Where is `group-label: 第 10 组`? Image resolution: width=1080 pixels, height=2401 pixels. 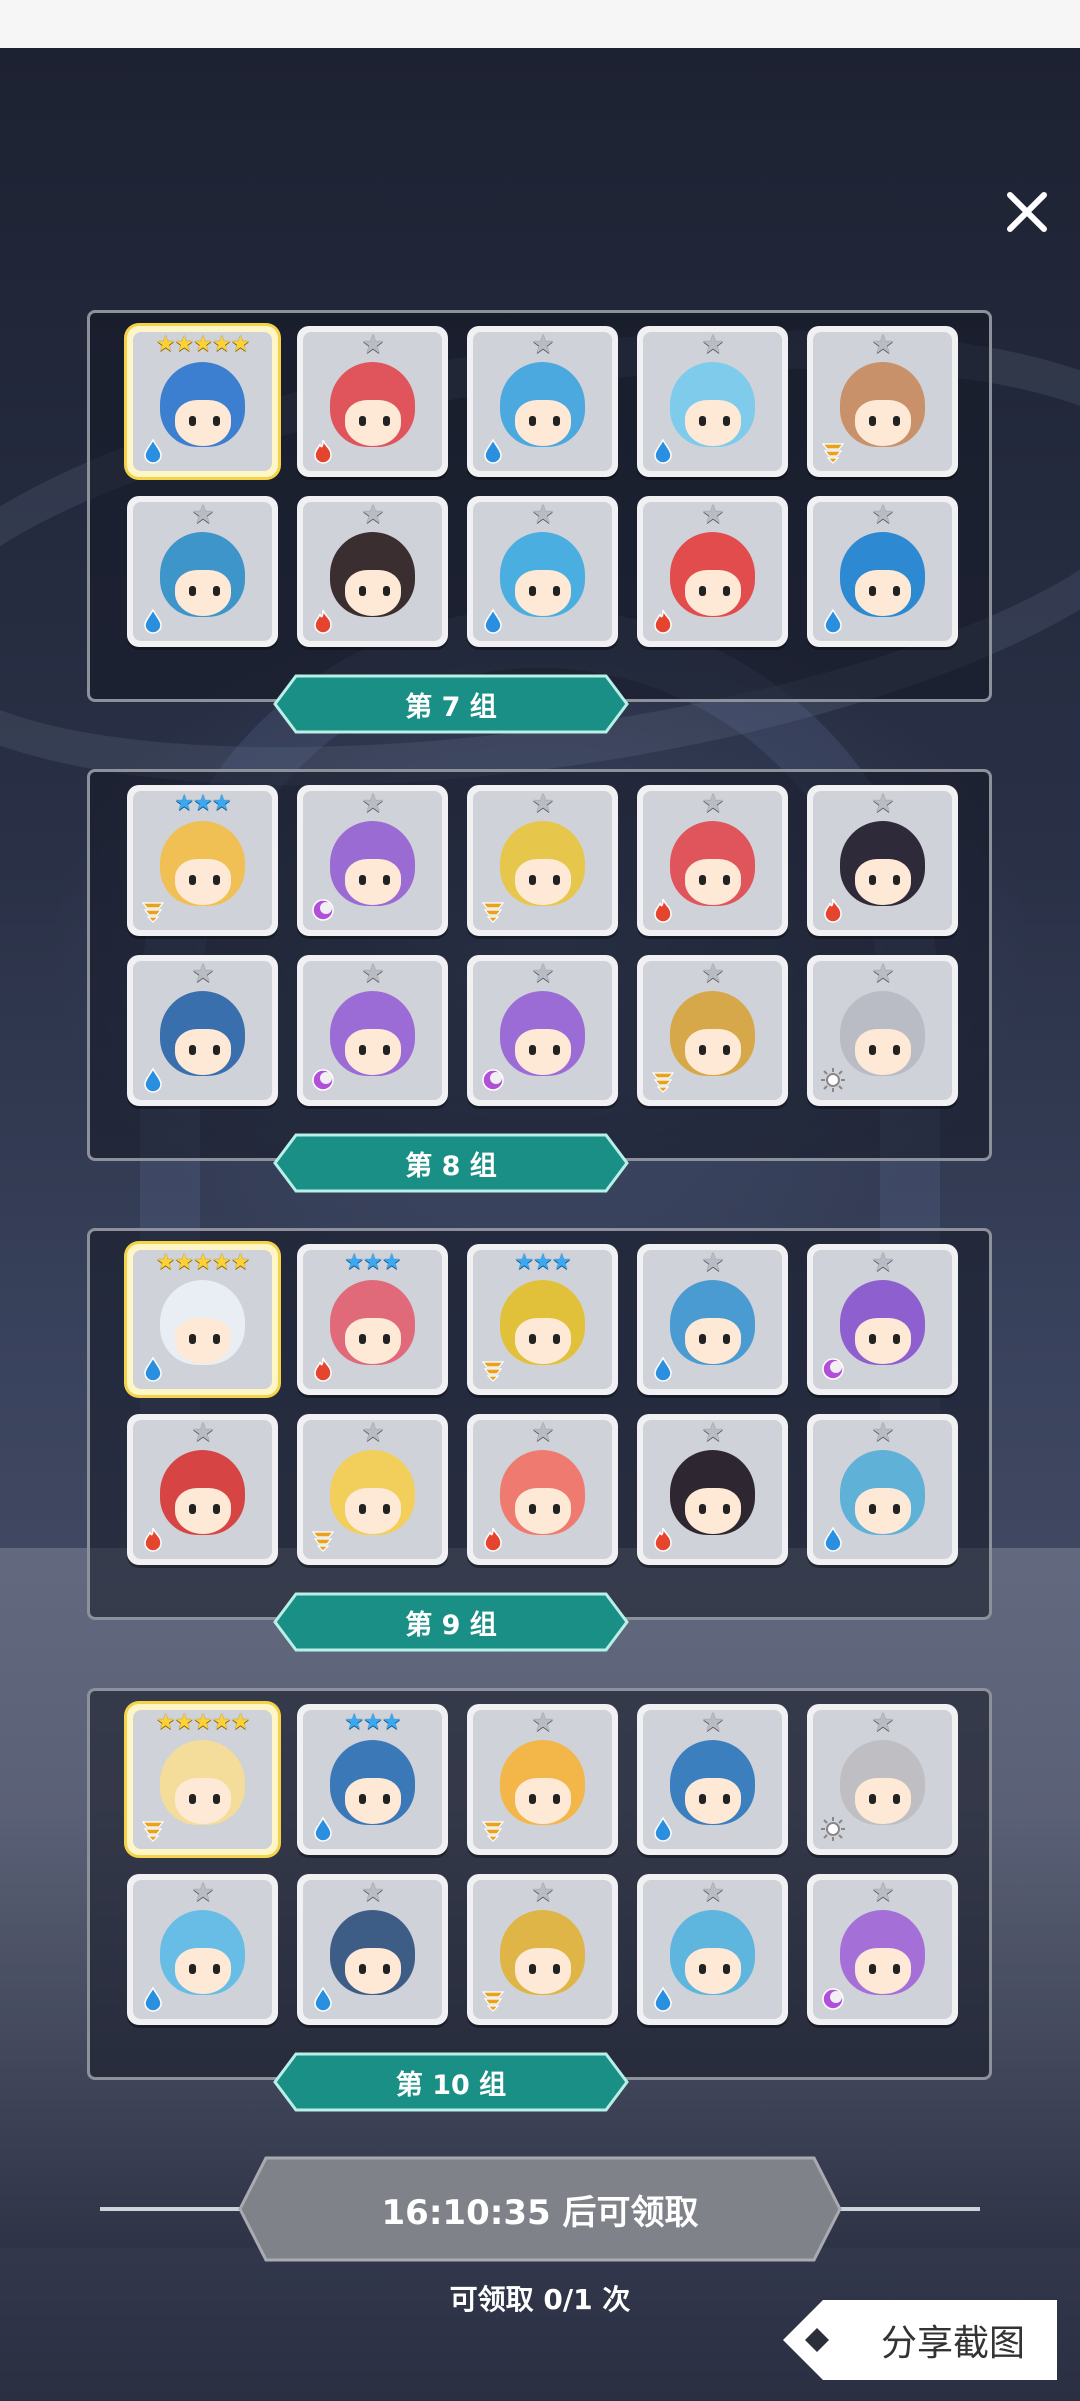 group-label: 第 10 组 is located at coordinates (451, 2085).